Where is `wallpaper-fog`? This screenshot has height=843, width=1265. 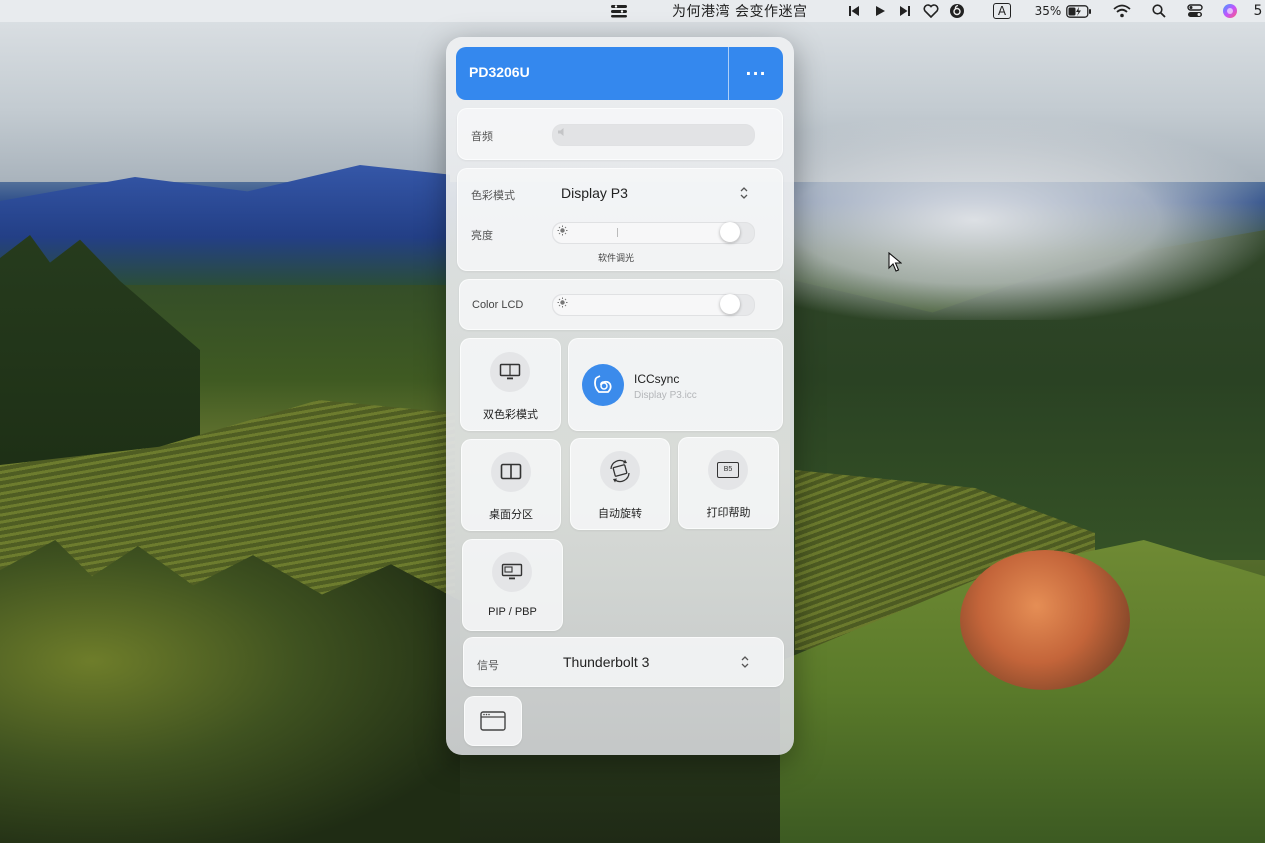 wallpaper-fog is located at coordinates (1022, 220).